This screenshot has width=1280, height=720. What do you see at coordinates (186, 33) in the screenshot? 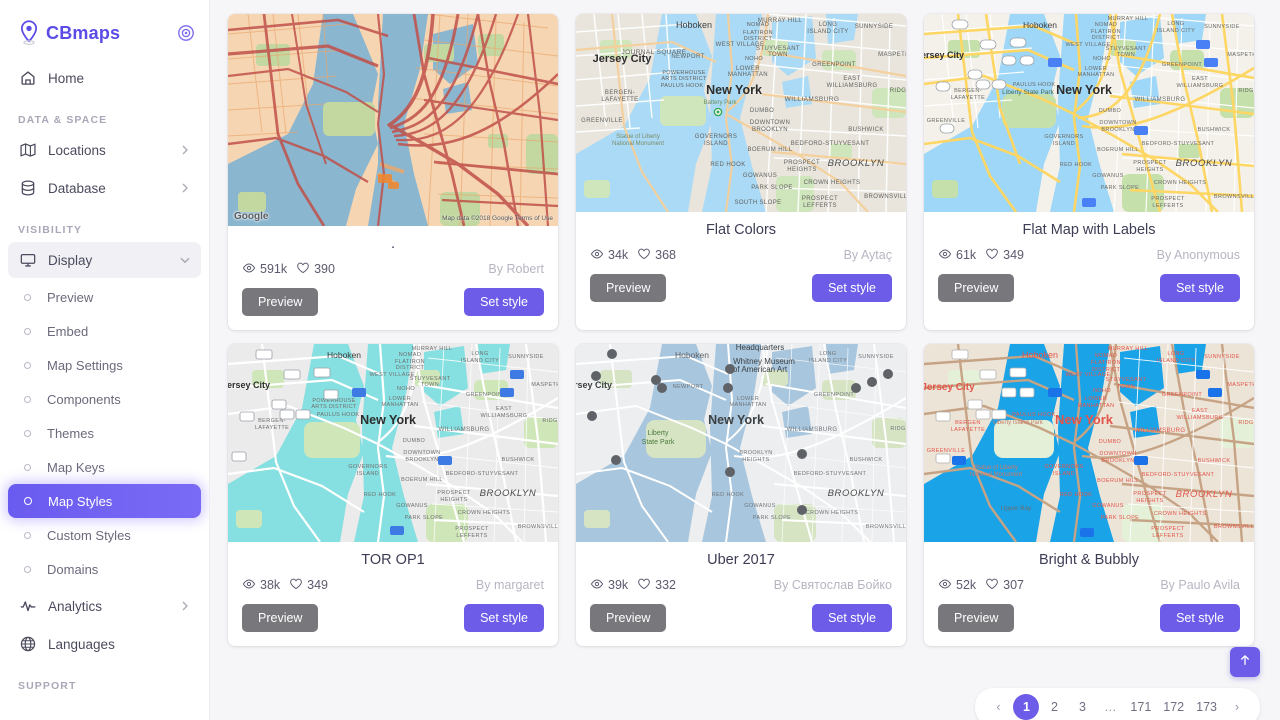
I see `target-circle-icon` at bounding box center [186, 33].